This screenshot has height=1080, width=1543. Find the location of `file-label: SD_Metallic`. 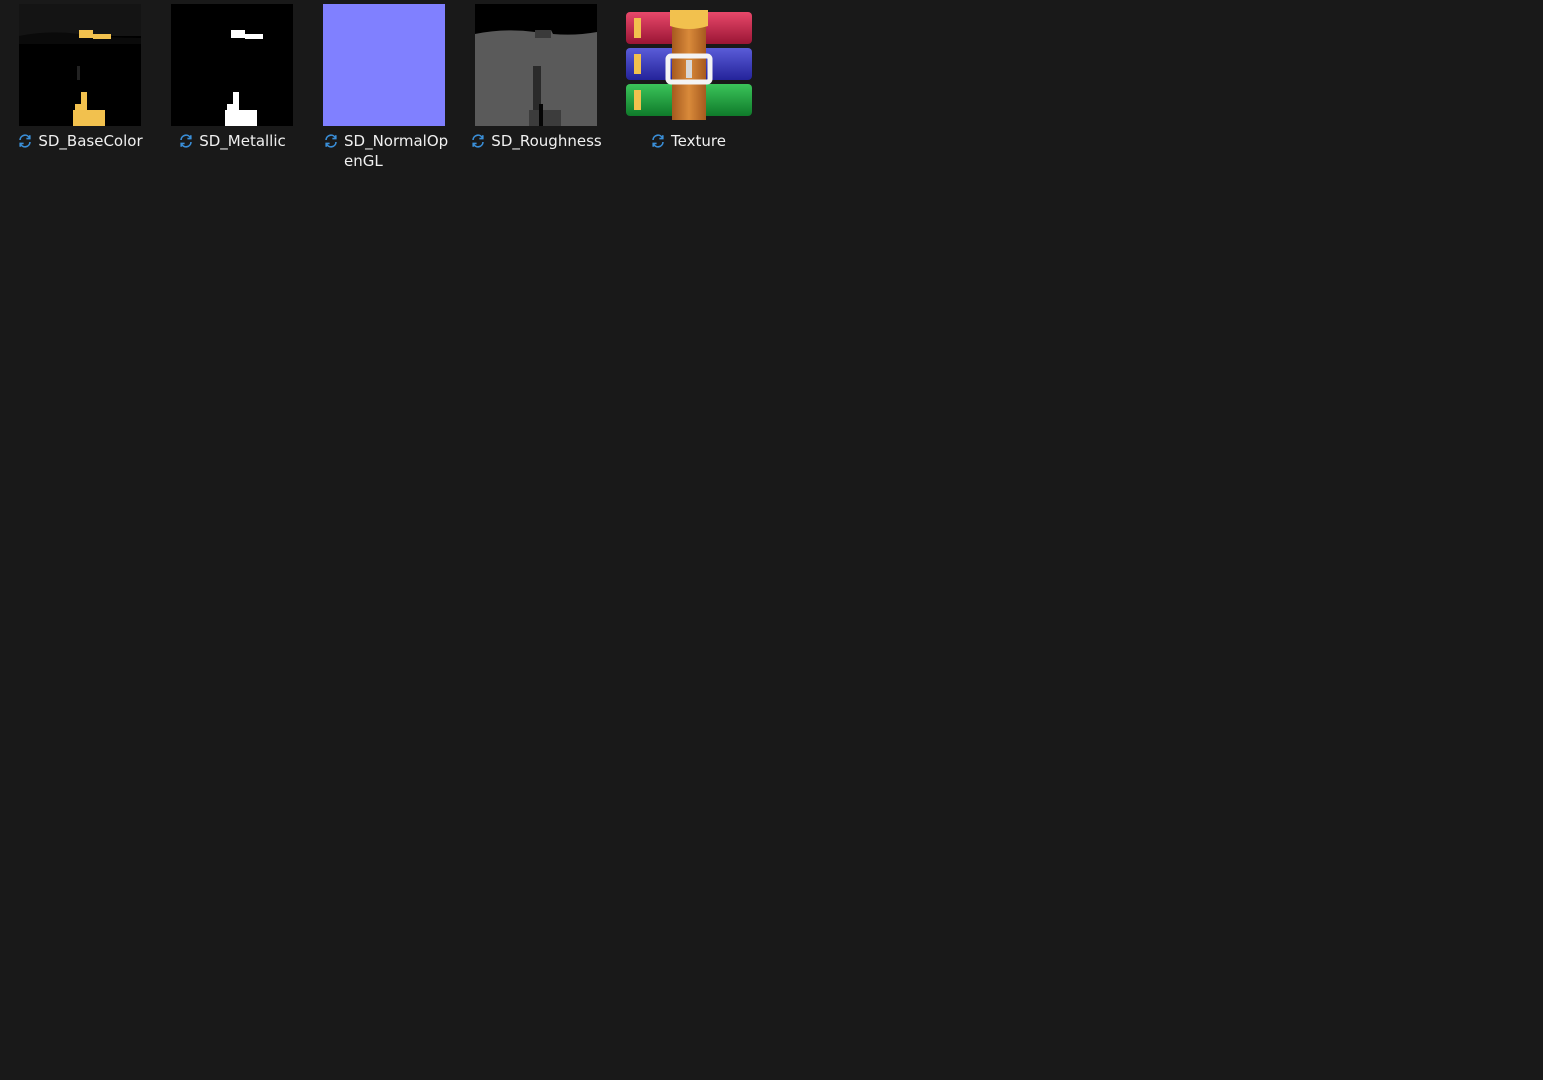

file-label: SD_Metallic is located at coordinates (232, 141).